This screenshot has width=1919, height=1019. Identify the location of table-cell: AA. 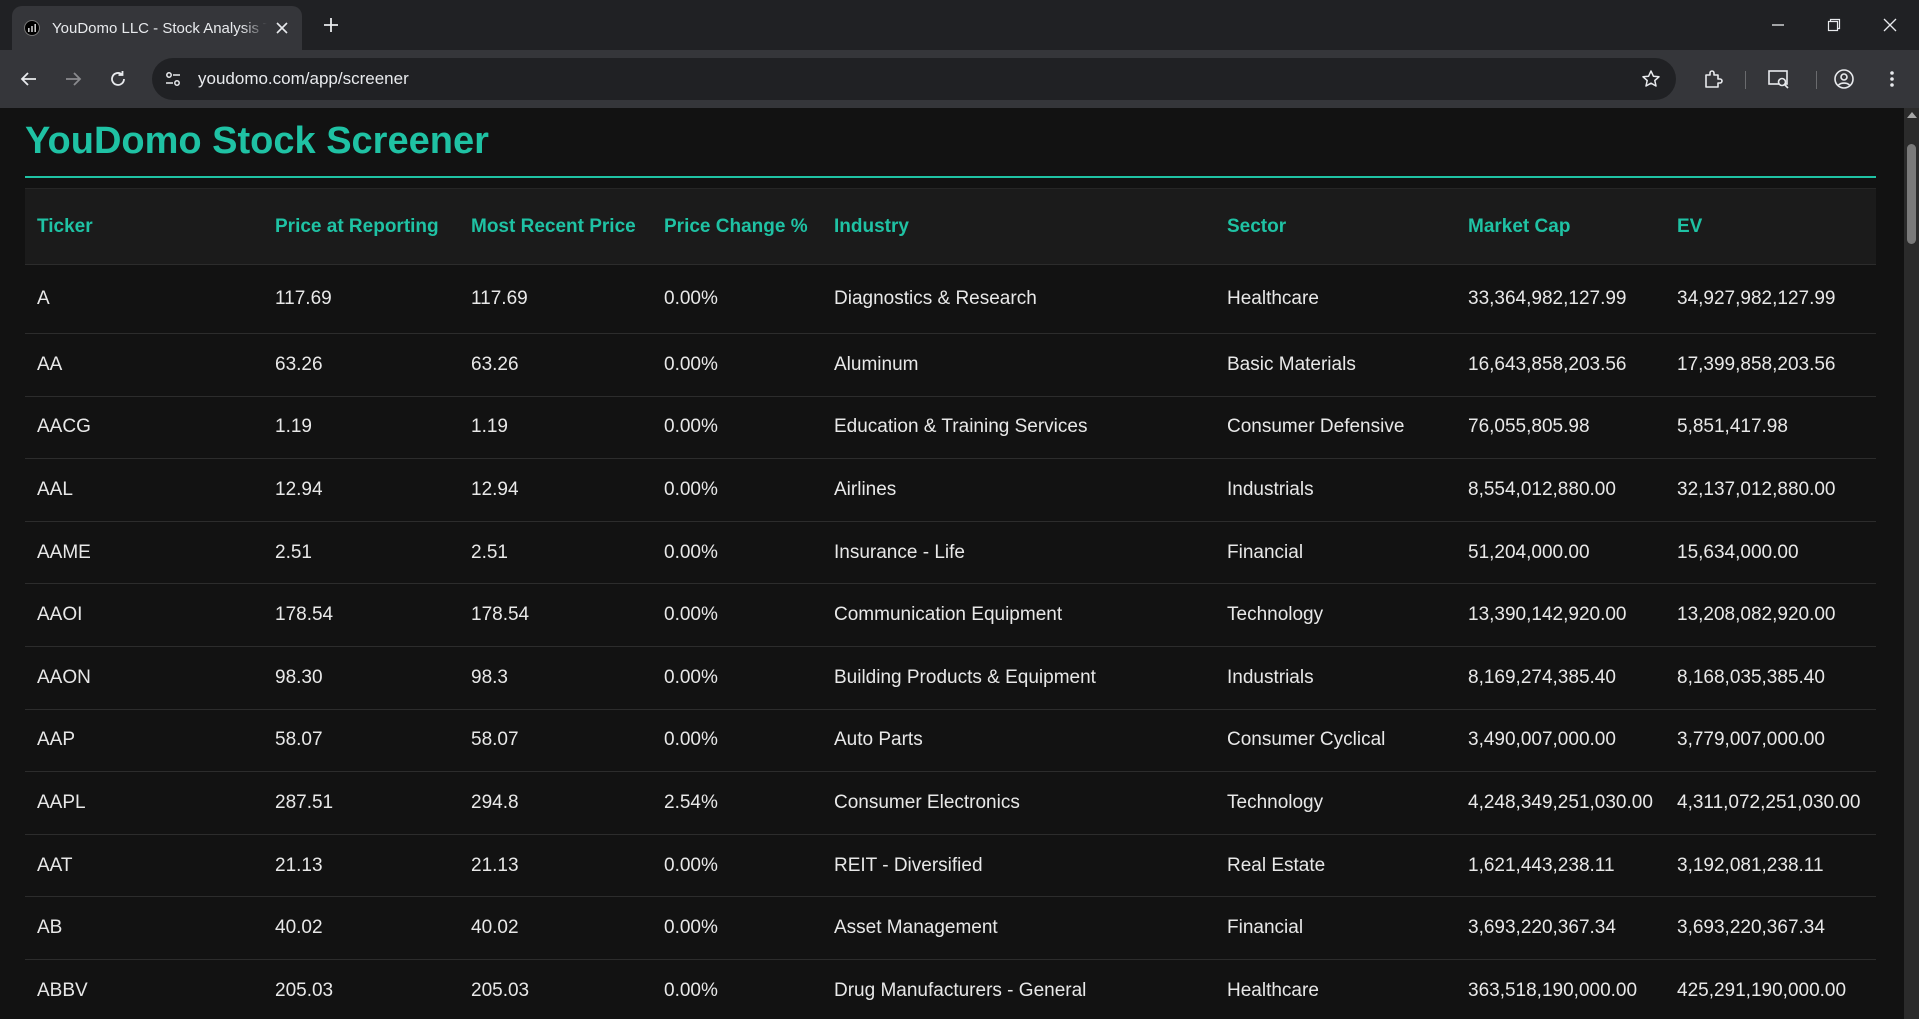
(144, 365).